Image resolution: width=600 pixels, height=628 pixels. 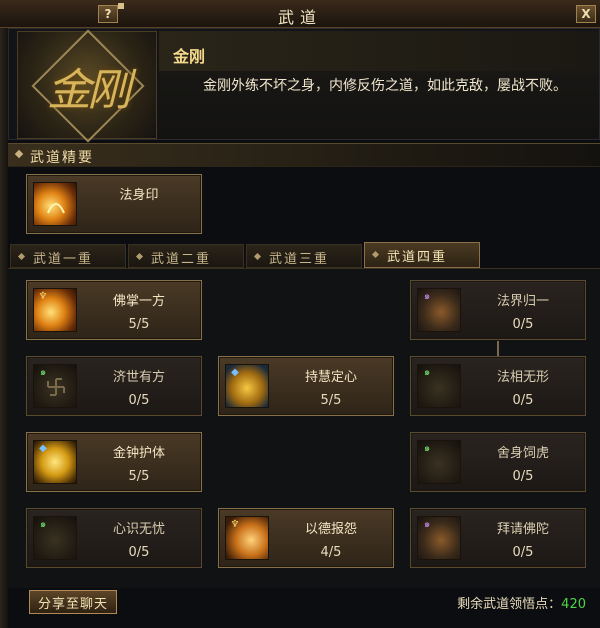 I want to click on tier-tabs: 武道一重 武道二重 武道三重 武道四重, so click(x=305, y=255).